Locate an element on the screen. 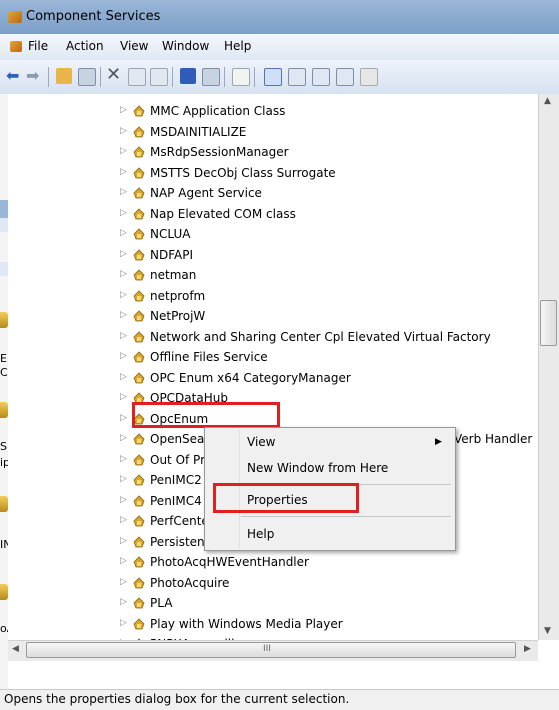 This screenshot has height=710, width=559. context-menu-view: View ▶ is located at coordinates (330, 443).